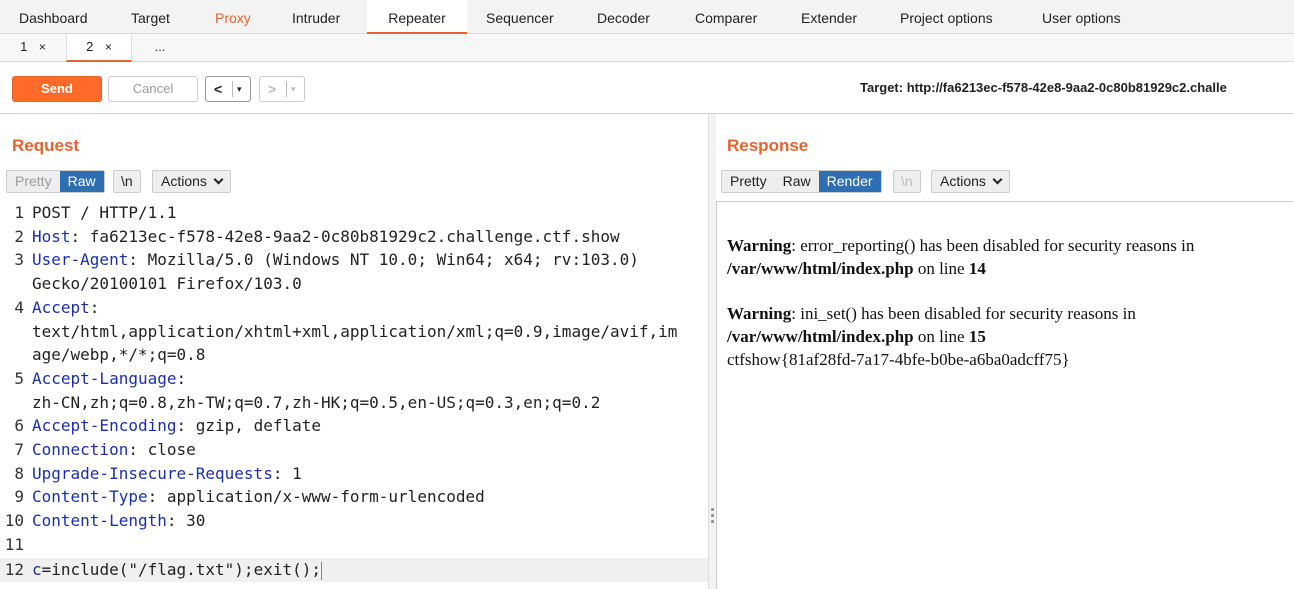 Image resolution: width=1294 pixels, height=589 pixels. I want to click on request-actions-button: Actions, so click(191, 181).